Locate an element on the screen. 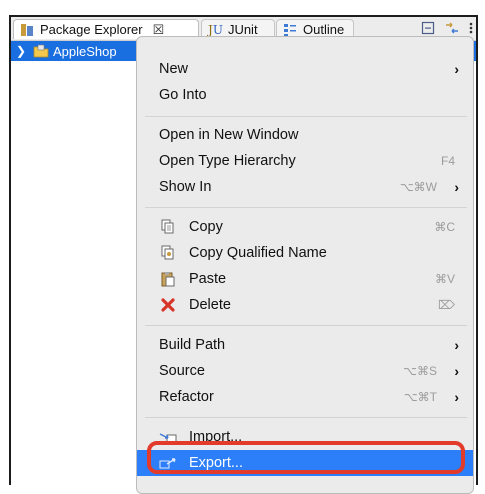 This screenshot has height=494, width=485. menu-item-refactor: Refactor ⌥⌘T › is located at coordinates (305, 397).